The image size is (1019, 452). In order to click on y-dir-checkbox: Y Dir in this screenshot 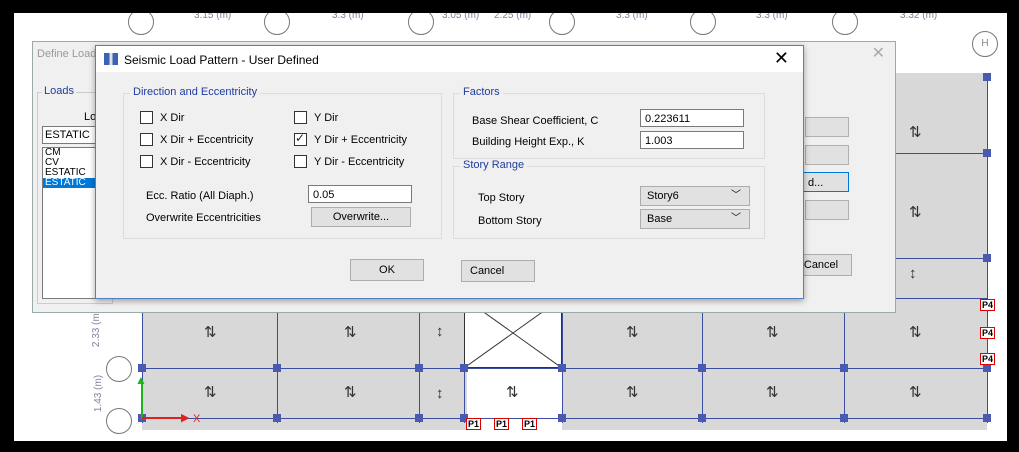, I will do `click(316, 117)`.